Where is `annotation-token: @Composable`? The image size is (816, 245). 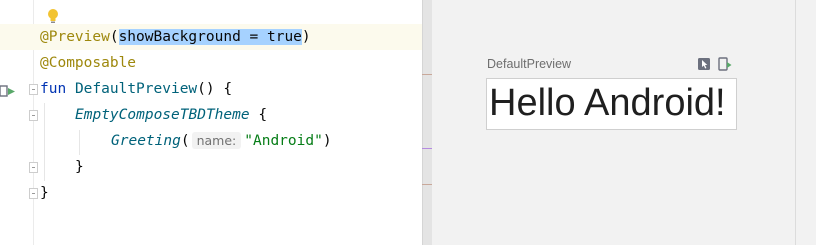 annotation-token: @Composable is located at coordinates (88, 63).